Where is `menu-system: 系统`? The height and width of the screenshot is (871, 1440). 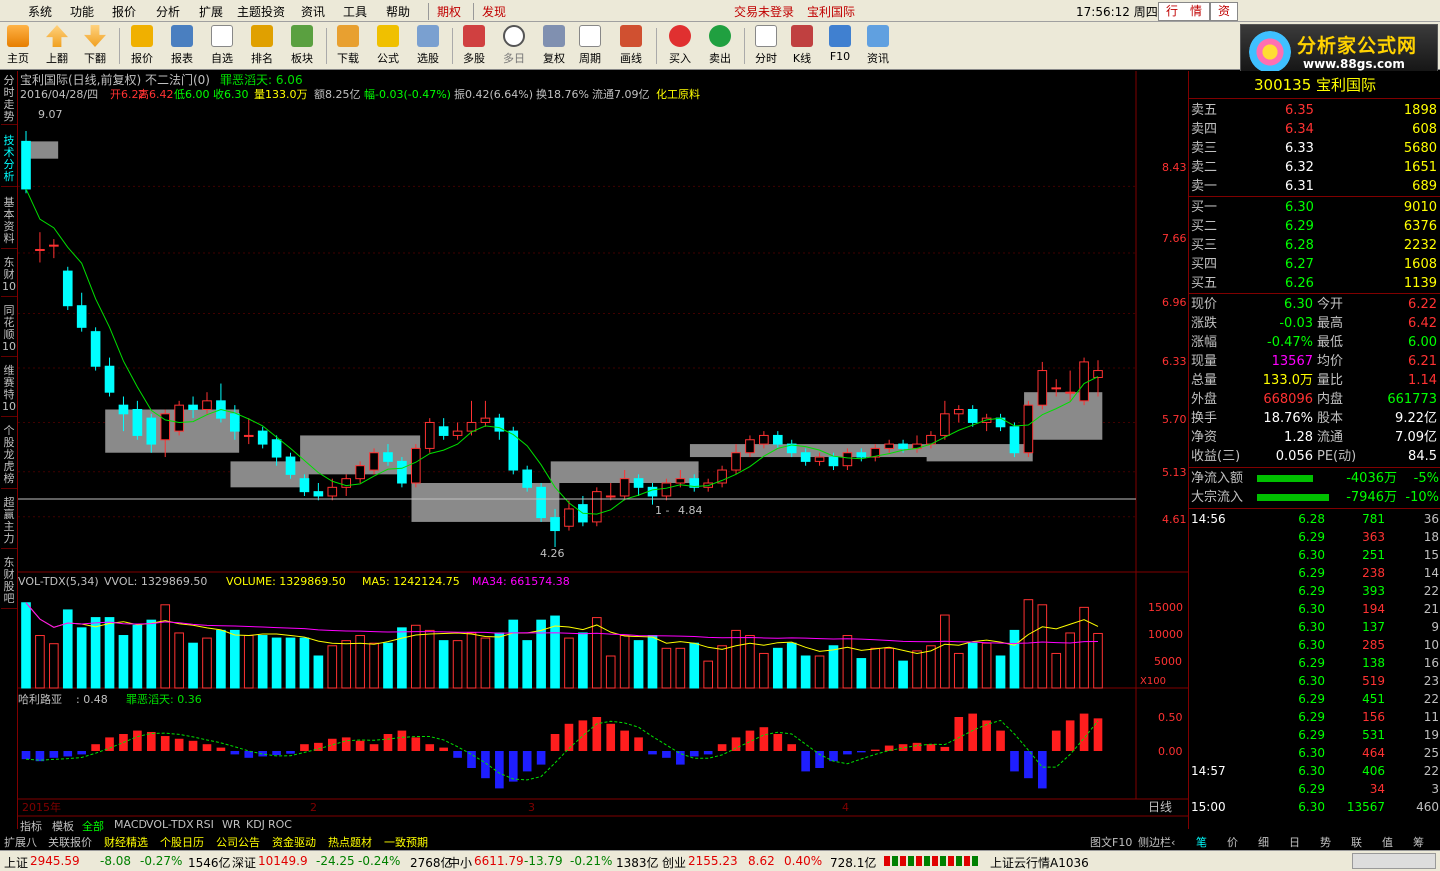
menu-system: 系统 is located at coordinates (40, 11).